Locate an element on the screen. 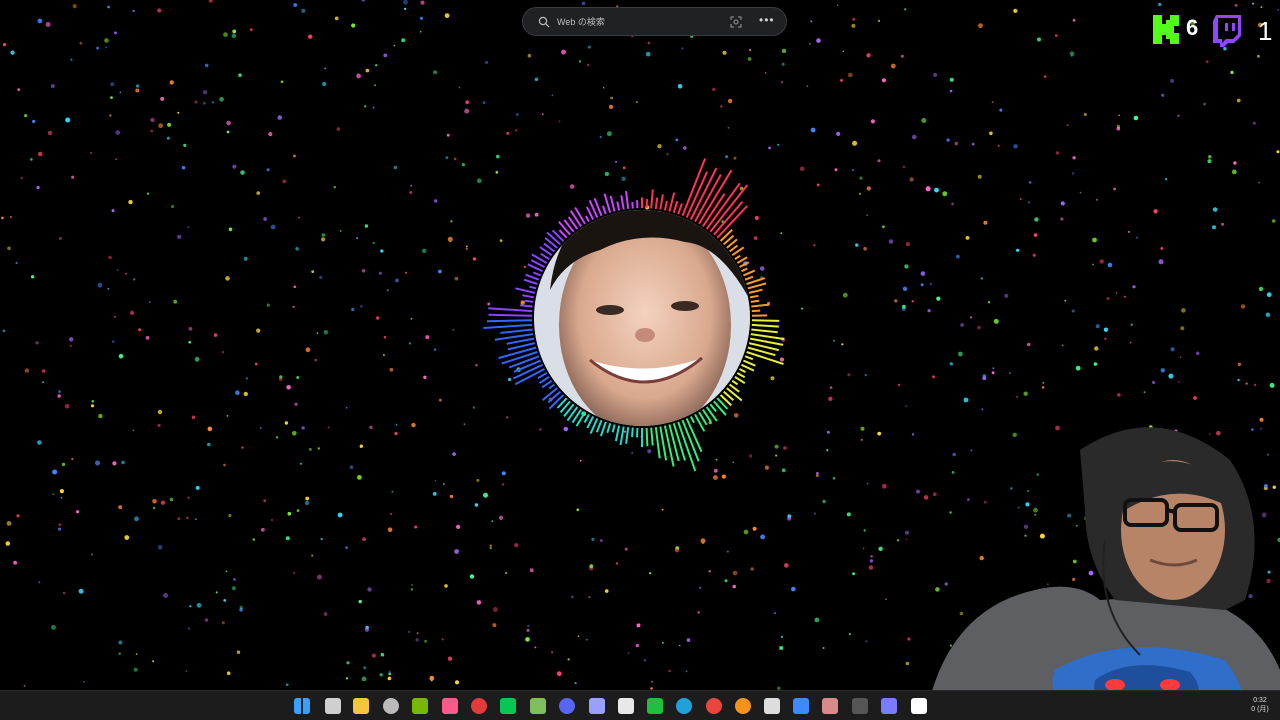  photos-icon is located at coordinates (830, 706).